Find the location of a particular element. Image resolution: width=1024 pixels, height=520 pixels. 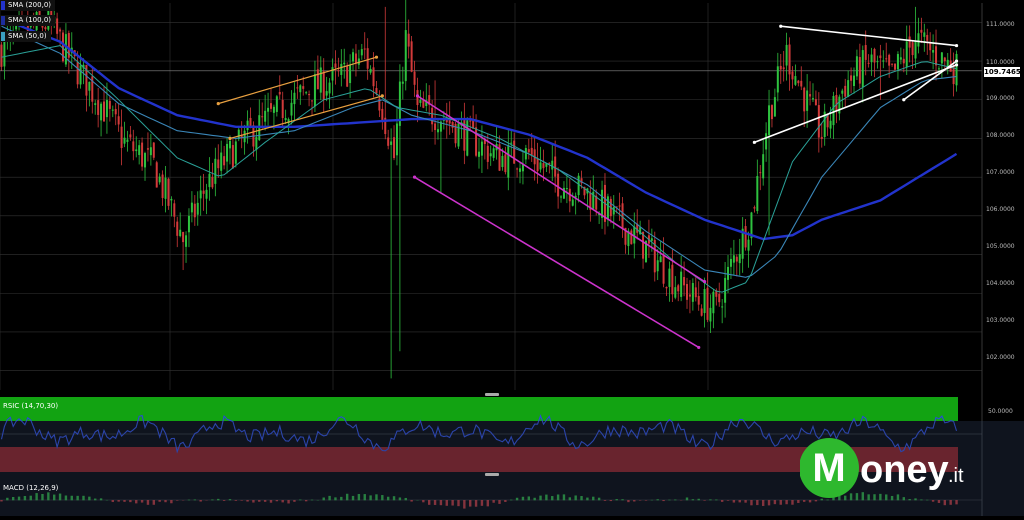

legend-sma100: SMA (100,0) is located at coordinates (27, 20).